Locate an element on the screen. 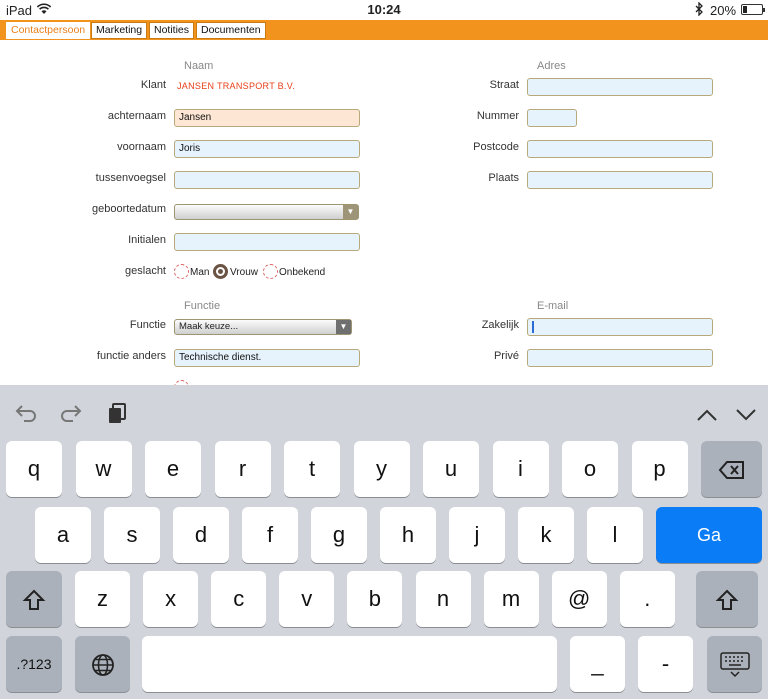 The width and height of the screenshot is (768, 699). globe-icon is located at coordinates (103, 664).